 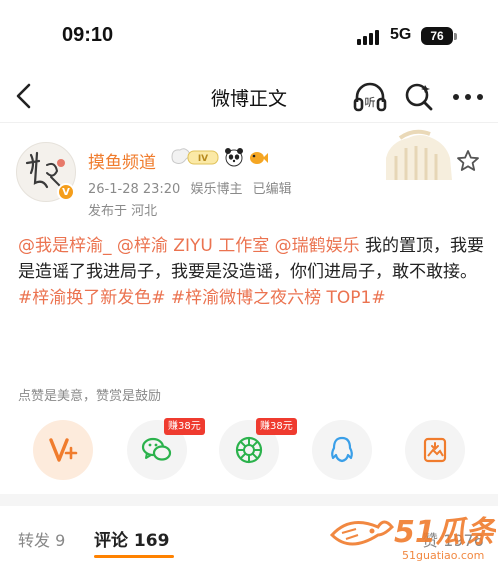 I want to click on status-time: 09:10, so click(x=88, y=35).